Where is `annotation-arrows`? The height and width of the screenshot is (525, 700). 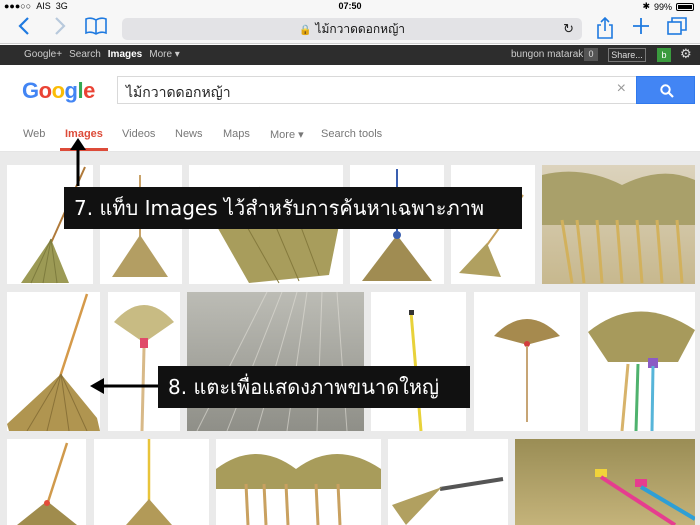 annotation-arrows is located at coordinates (114, 266).